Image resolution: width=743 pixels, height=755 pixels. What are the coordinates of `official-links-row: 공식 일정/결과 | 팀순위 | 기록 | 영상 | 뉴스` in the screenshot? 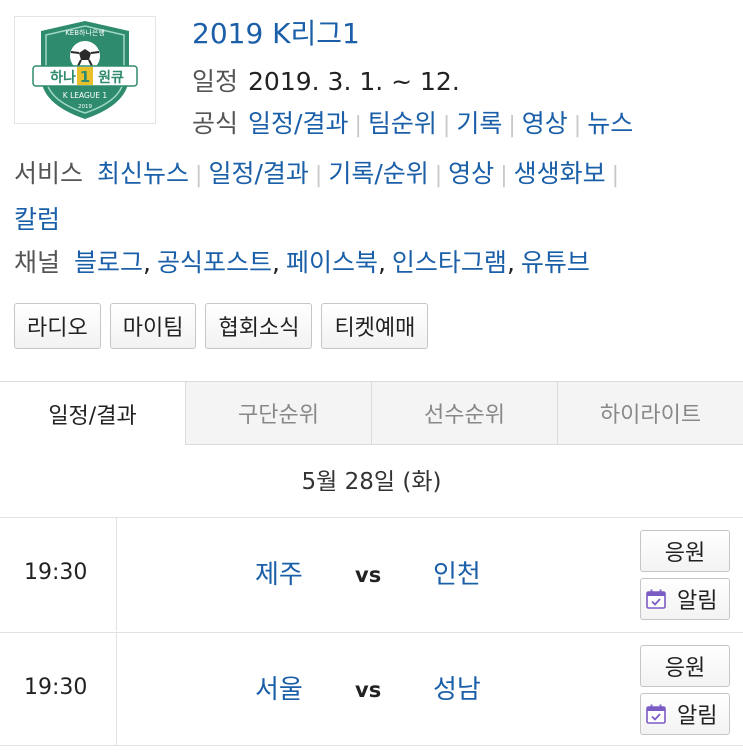 It's located at (412, 122).